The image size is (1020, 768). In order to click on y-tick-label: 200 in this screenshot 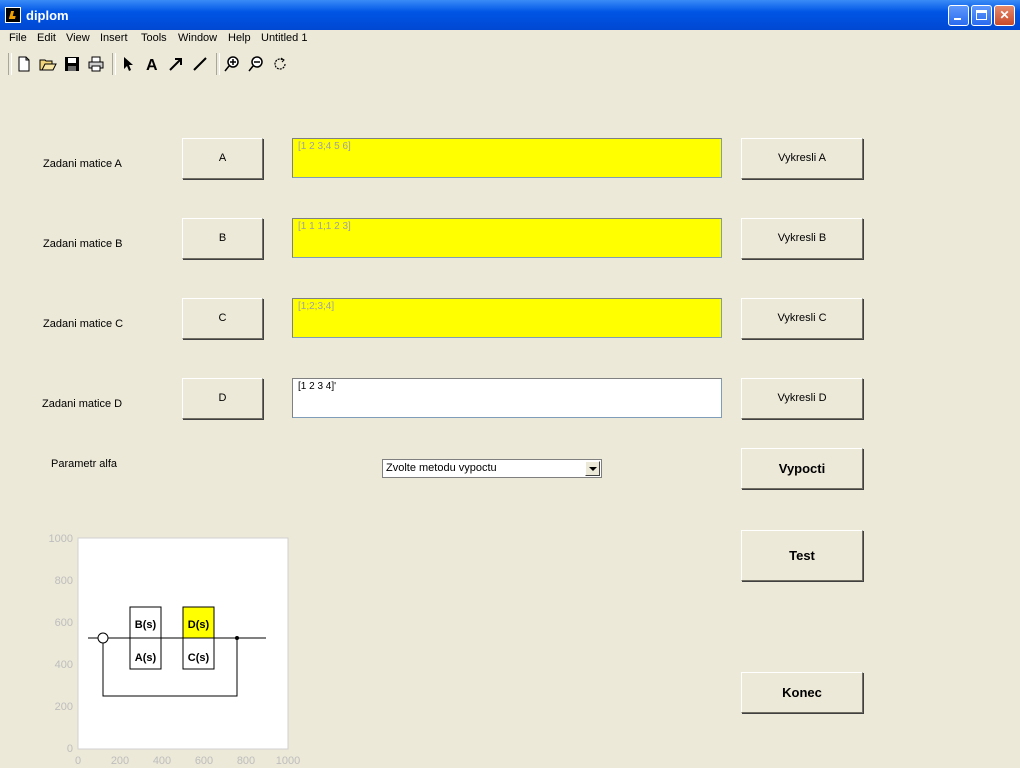, I will do `click(64, 707)`.